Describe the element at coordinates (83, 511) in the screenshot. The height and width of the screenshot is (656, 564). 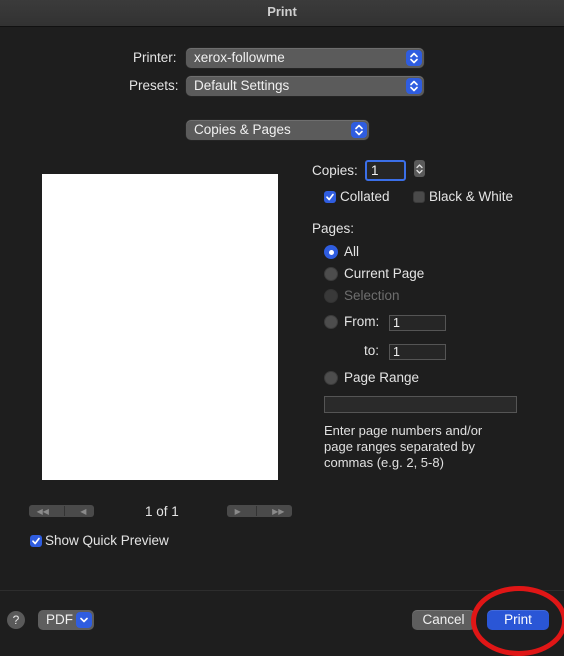
I see `previous-page-icon: ◀` at that location.